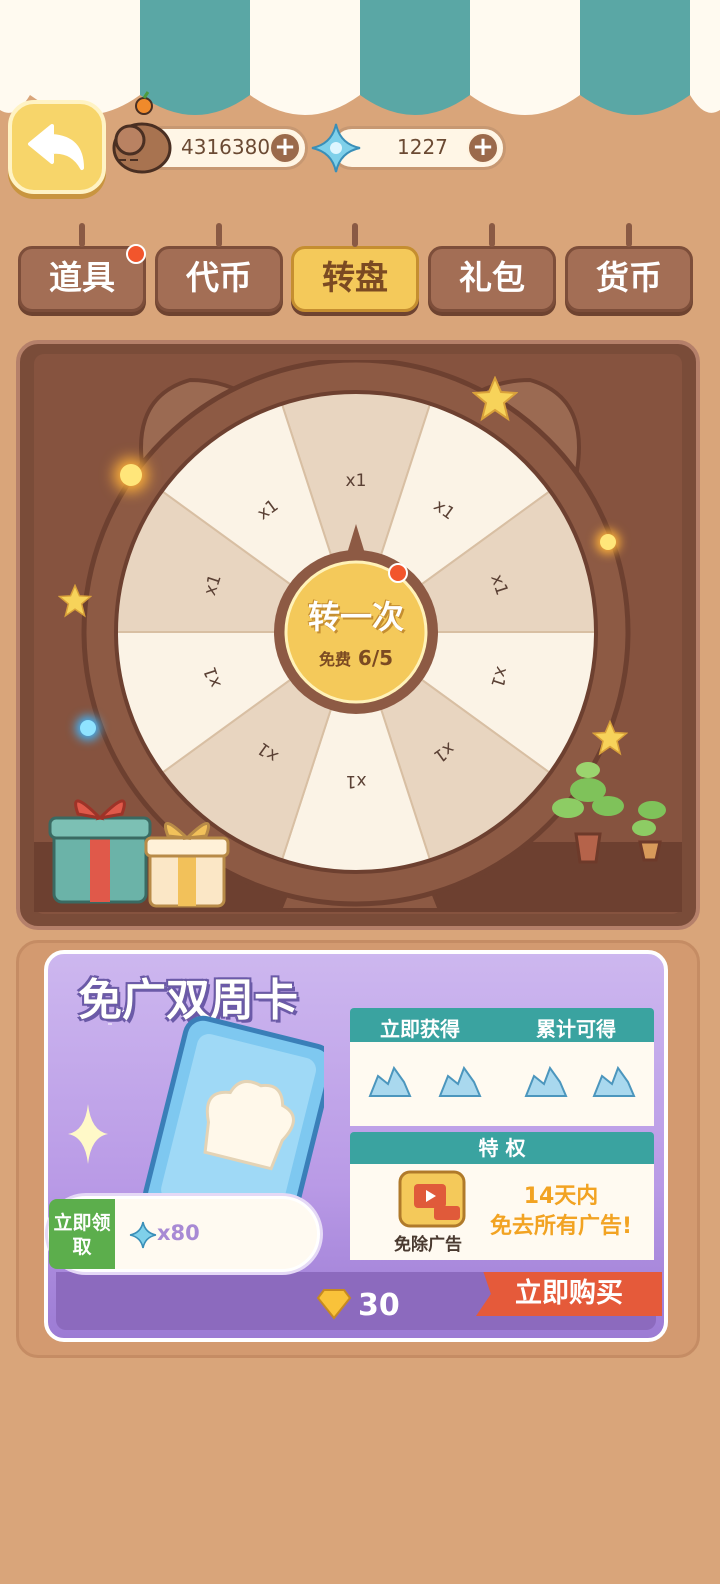  Describe the element at coordinates (375, 658) in the screenshot. I see `free-count: 6/5` at that location.